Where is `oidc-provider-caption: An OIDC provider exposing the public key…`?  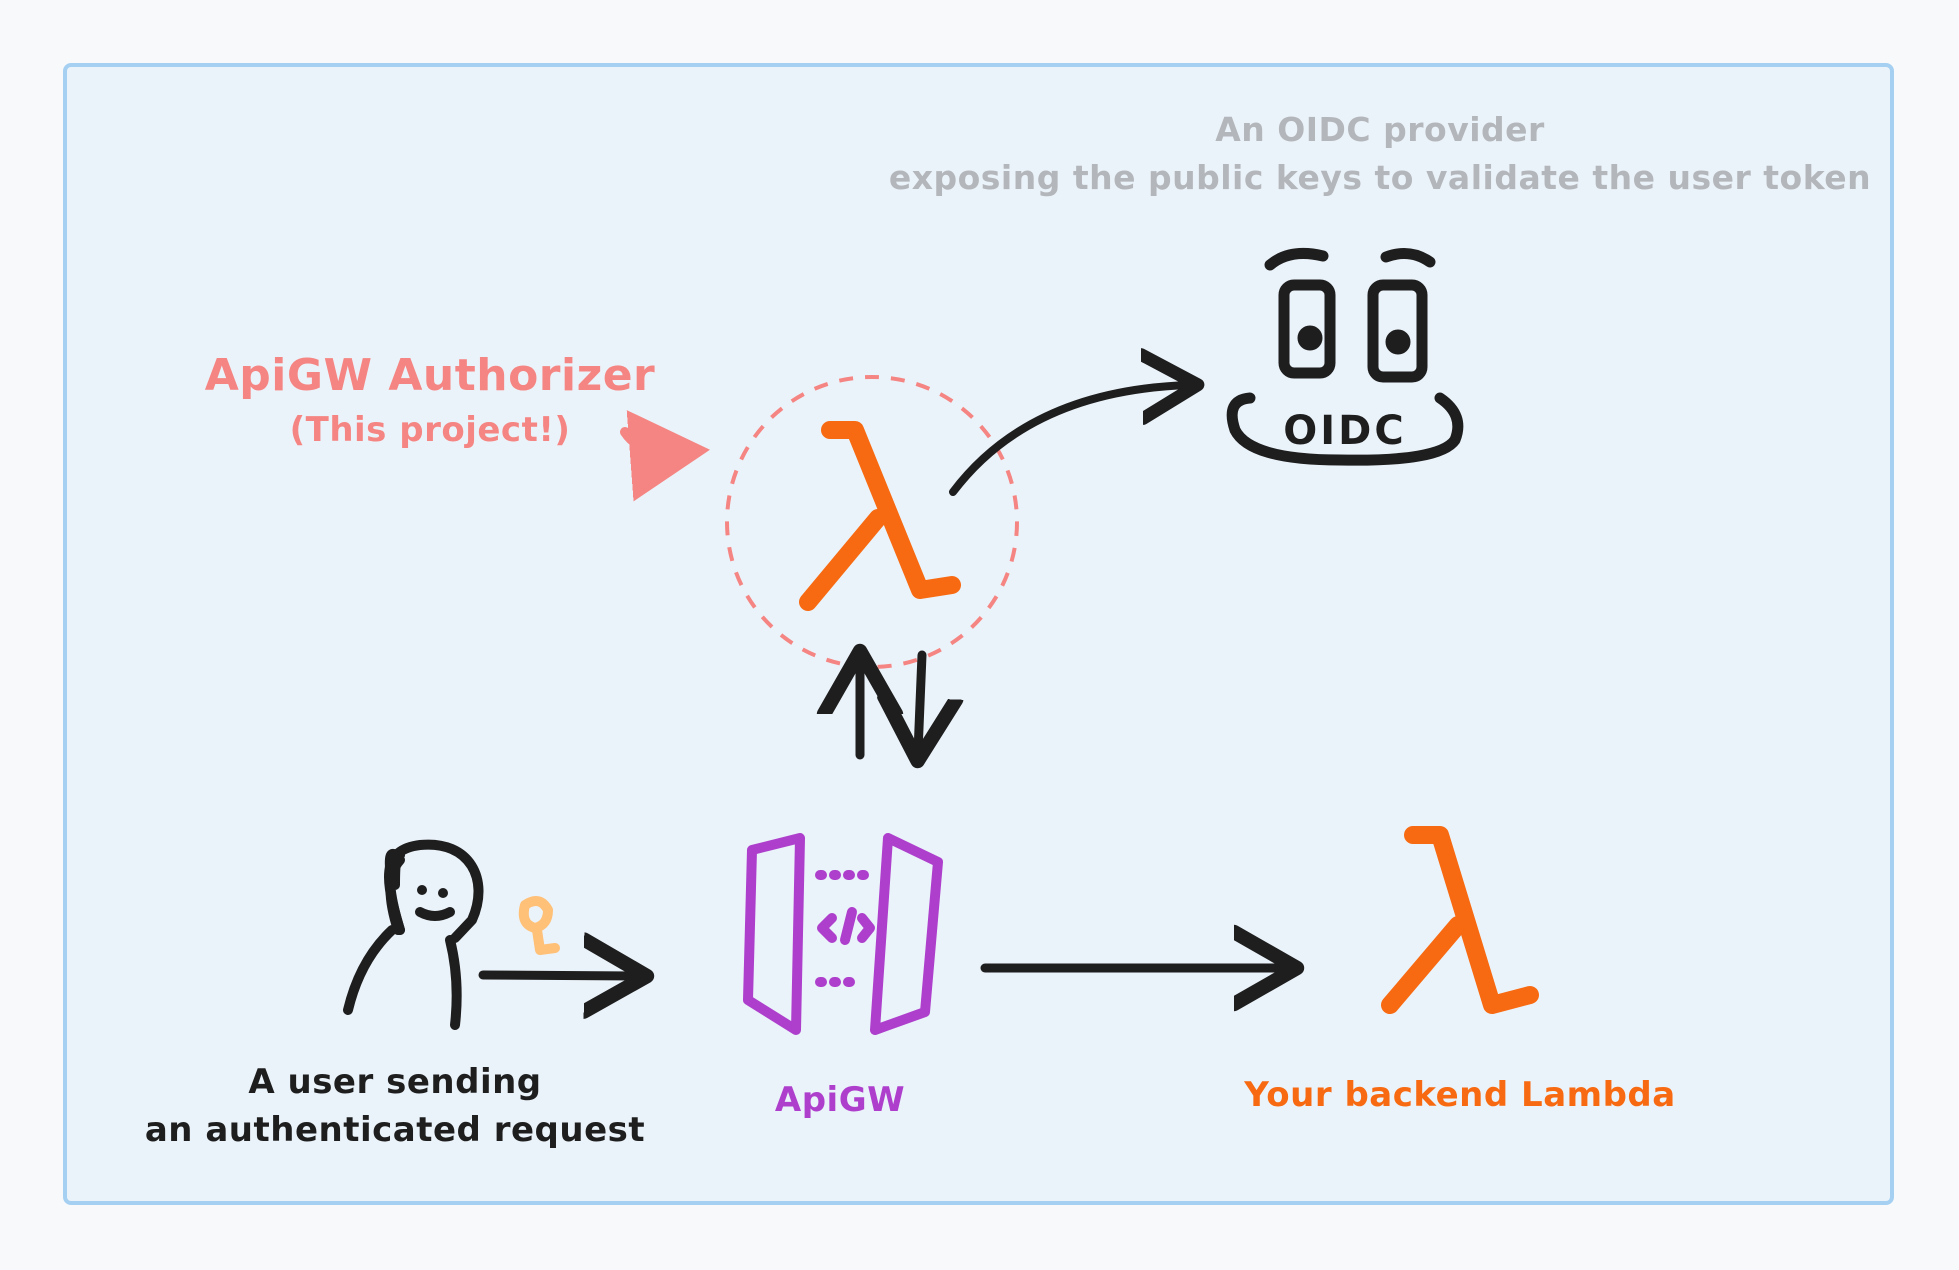
oidc-provider-caption: An OIDC provider exposing the public key… is located at coordinates (1380, 154).